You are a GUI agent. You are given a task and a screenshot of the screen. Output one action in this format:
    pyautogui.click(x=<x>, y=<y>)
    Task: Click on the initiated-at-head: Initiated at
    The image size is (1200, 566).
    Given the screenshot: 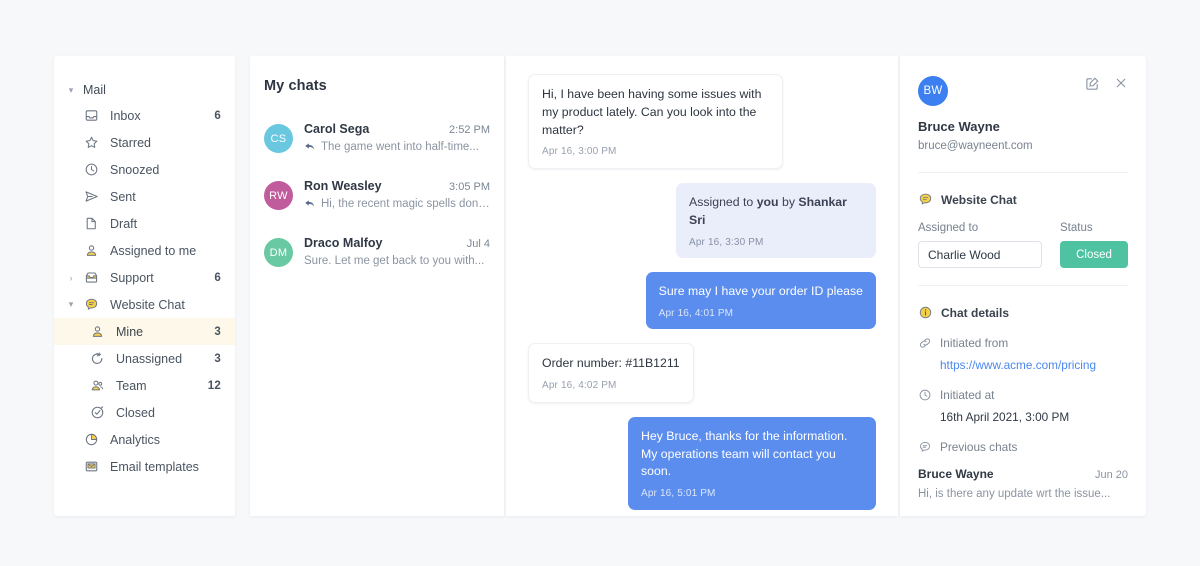 What is the action you would take?
    pyautogui.click(x=1023, y=395)
    